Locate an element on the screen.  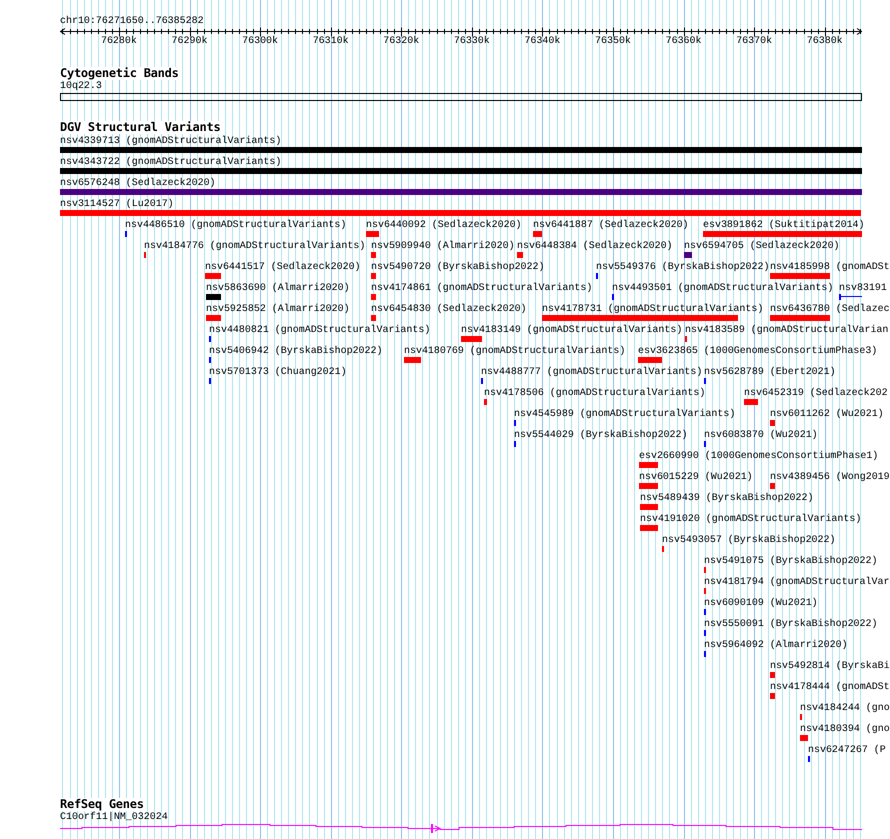
variant-label: nsv6436780 (Sedlazec is located at coordinates (830, 308).